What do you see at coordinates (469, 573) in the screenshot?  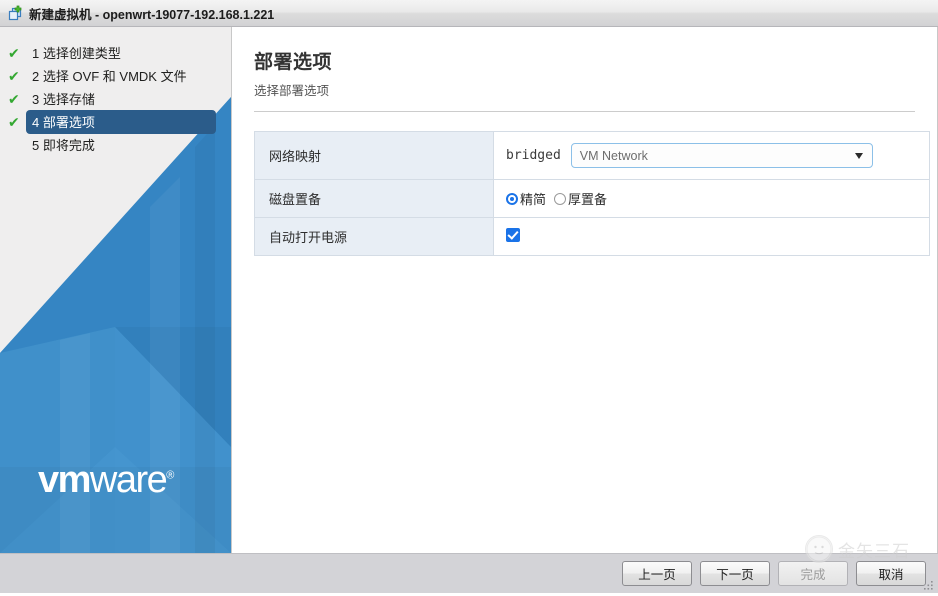 I see `wizard-footer: 上一页 下一页 完成 取消` at bounding box center [469, 573].